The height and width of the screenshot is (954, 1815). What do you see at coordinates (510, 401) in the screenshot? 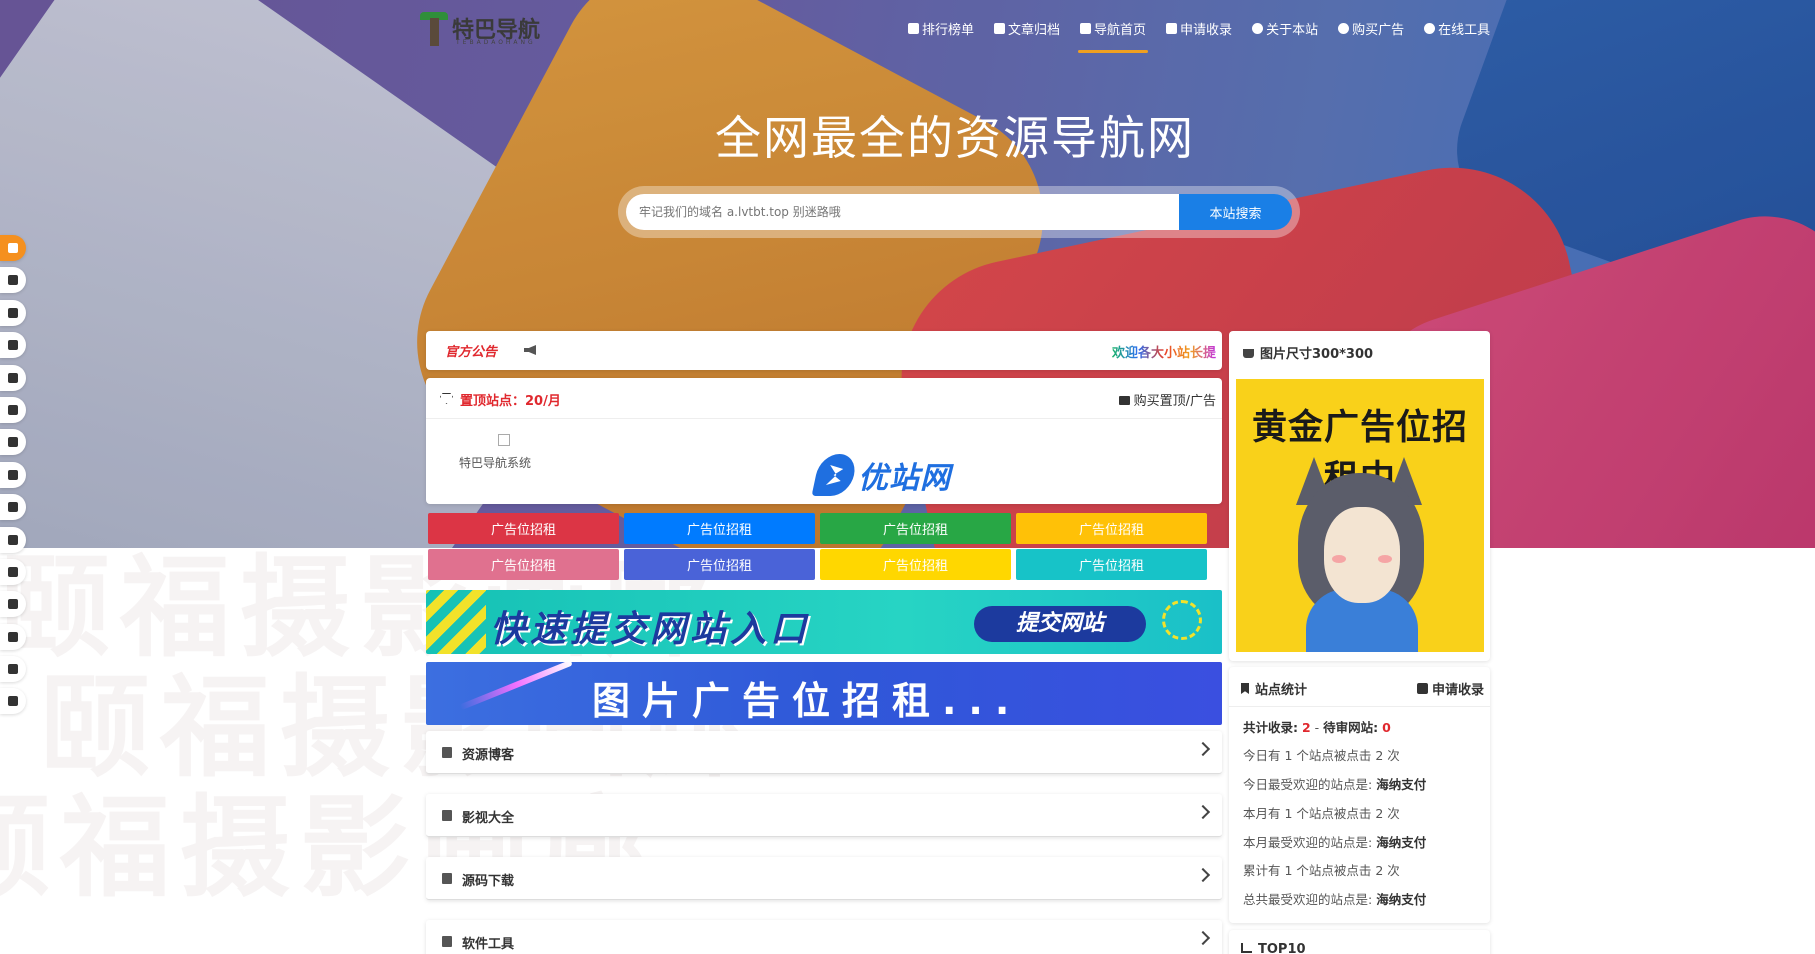
I see `pinned-sites-title: 置顶站点：20/月` at bounding box center [510, 401].